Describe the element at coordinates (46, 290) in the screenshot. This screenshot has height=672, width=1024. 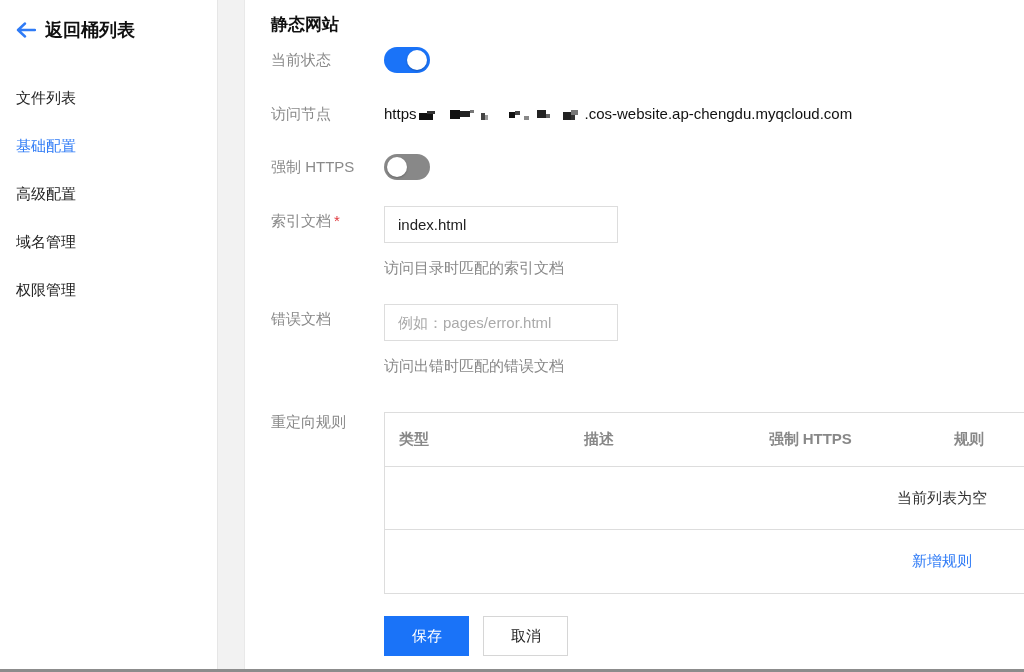
I see `sidebar-item: 权限管理` at that location.